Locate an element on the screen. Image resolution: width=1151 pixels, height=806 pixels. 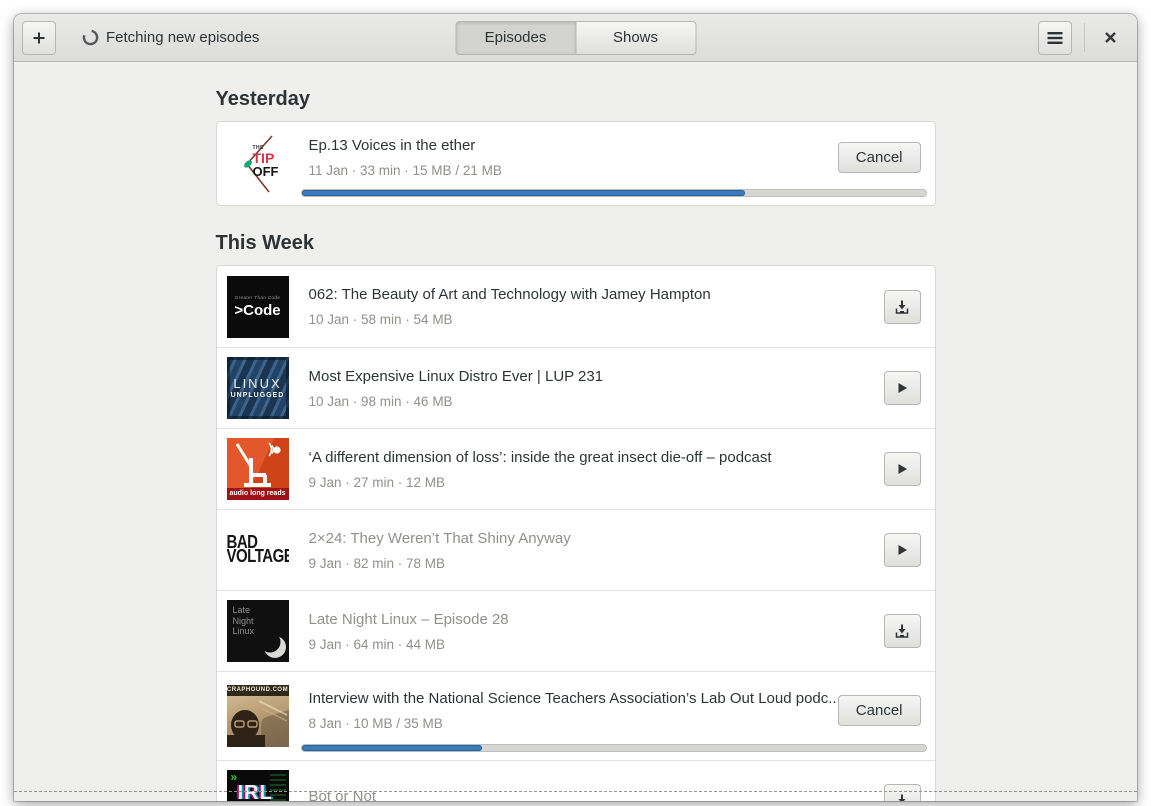
show-cover-craphound: CRAPHOUND.COM is located at coordinates (257, 716).